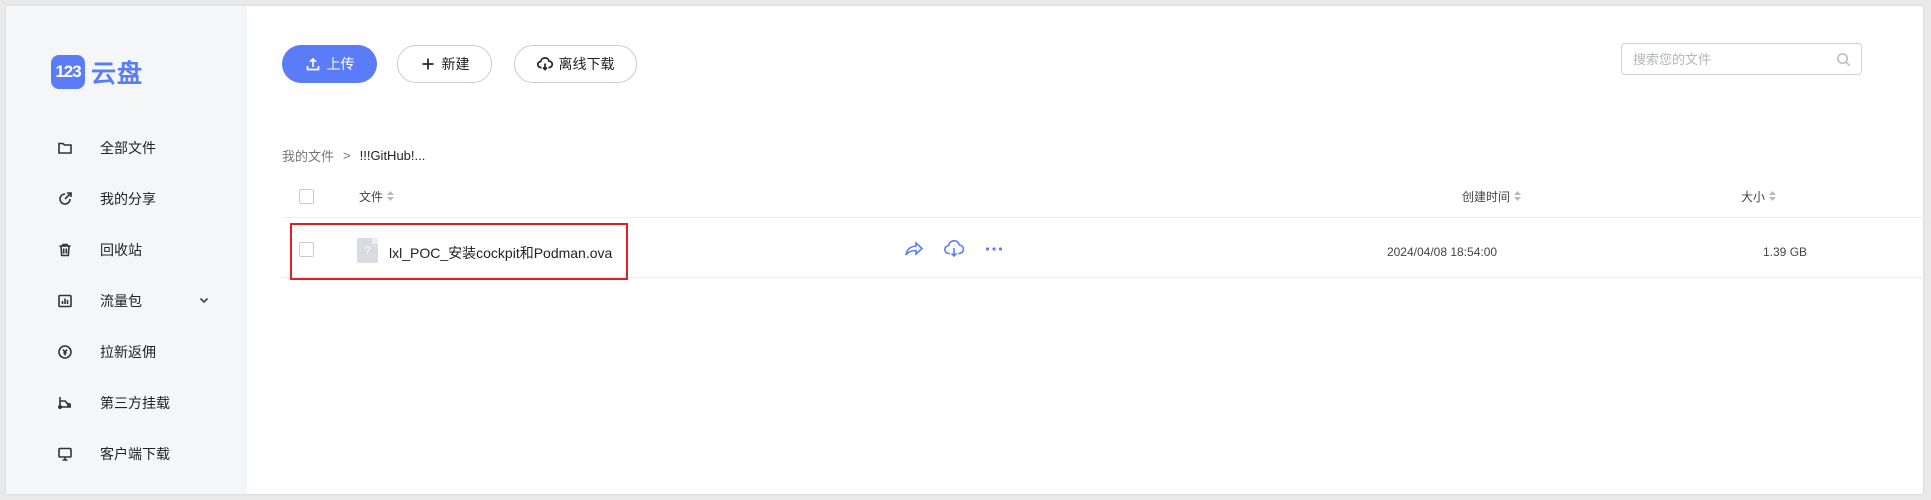 The width and height of the screenshot is (1931, 500). Describe the element at coordinates (65, 148) in the screenshot. I see `folder-icon` at that location.